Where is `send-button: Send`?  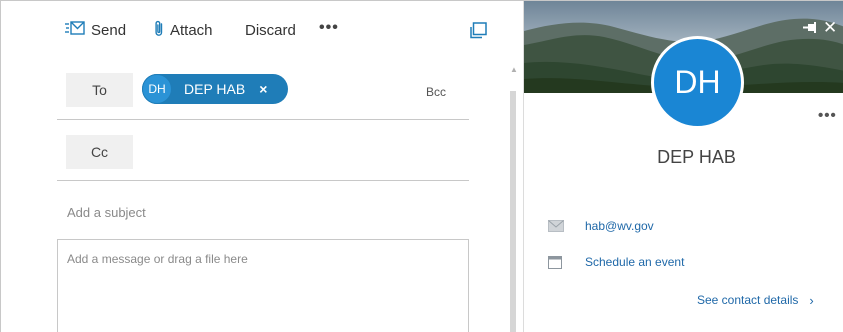 send-button: Send is located at coordinates (95, 30).